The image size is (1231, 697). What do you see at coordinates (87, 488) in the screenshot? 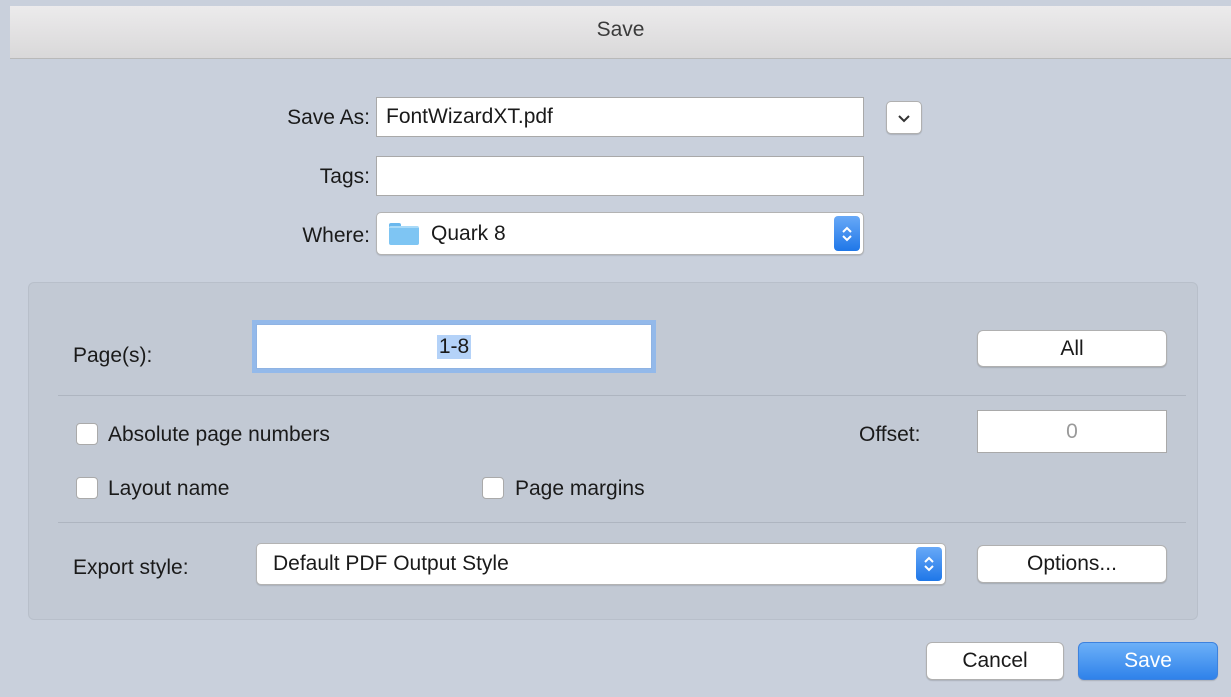
I see `layout-name-checkbox` at bounding box center [87, 488].